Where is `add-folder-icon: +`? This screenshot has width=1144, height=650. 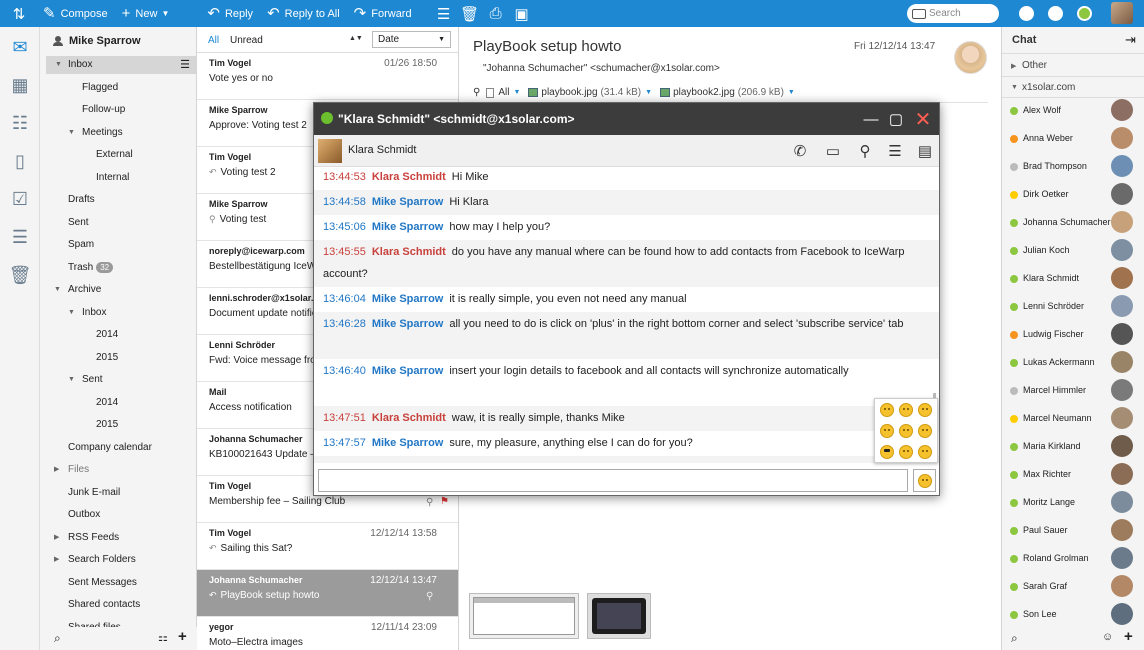
add-folder-icon: + is located at coordinates (182, 636).